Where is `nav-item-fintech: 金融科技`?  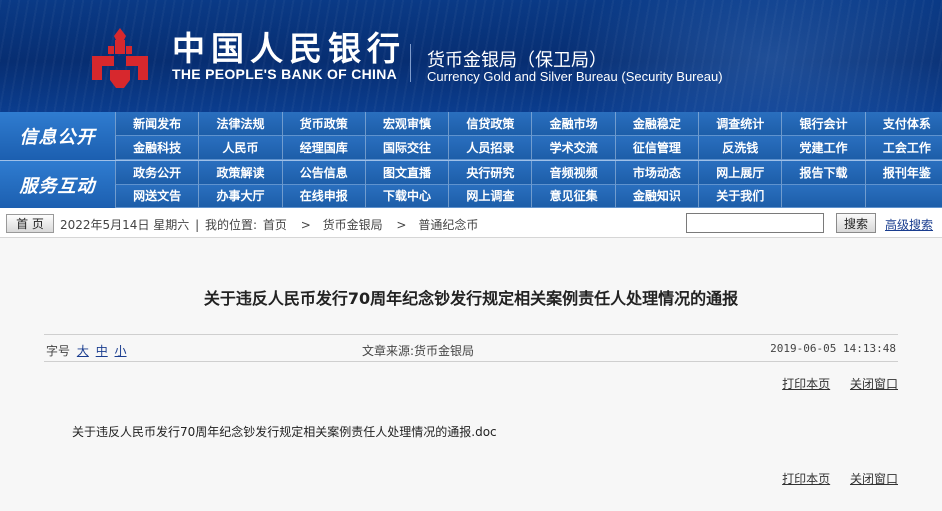 nav-item-fintech: 金融科技 is located at coordinates (157, 148).